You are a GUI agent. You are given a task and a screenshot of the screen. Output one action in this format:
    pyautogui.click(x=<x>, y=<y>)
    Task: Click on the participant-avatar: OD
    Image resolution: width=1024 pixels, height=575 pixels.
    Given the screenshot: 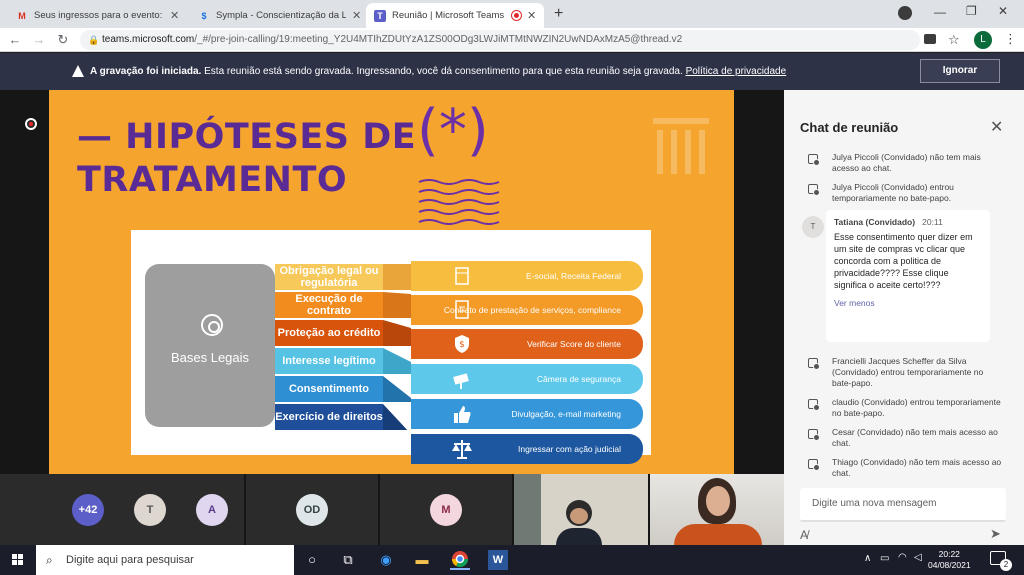 What is the action you would take?
    pyautogui.click(x=312, y=510)
    